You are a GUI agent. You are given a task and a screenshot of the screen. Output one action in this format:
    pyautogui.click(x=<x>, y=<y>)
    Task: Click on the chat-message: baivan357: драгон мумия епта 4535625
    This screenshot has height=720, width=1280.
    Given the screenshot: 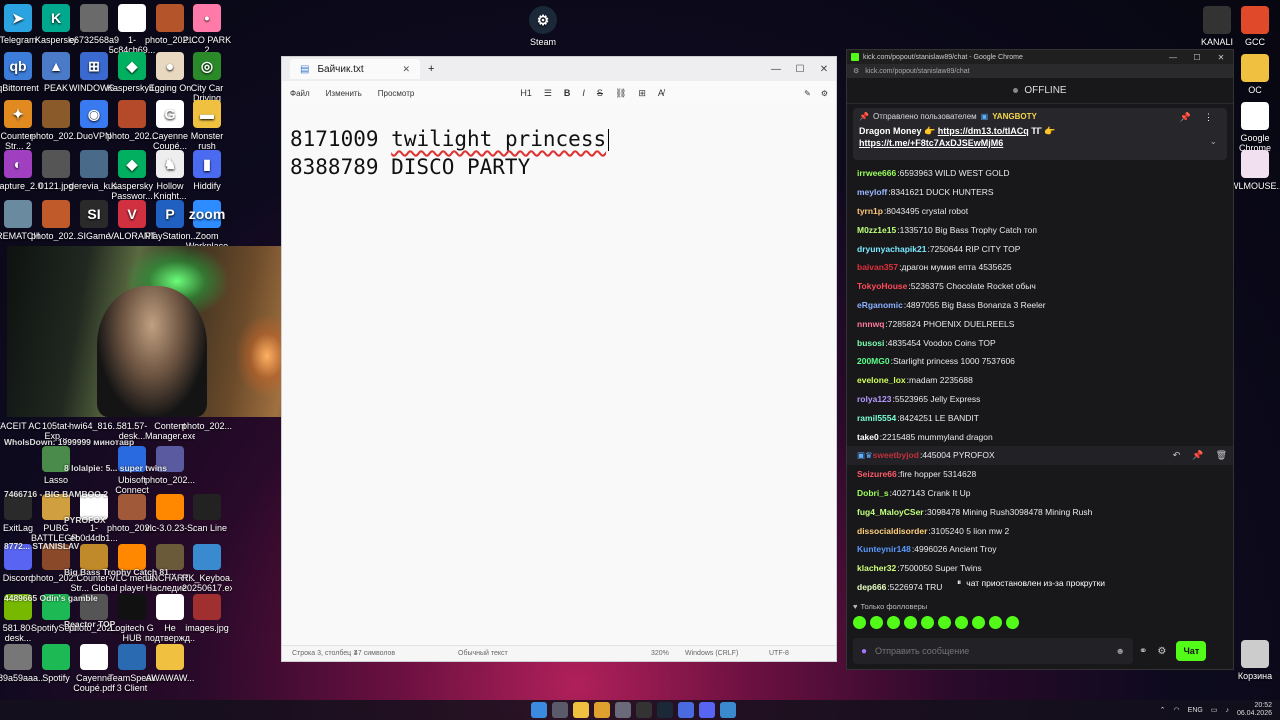 What is the action you would take?
    pyautogui.click(x=1040, y=267)
    